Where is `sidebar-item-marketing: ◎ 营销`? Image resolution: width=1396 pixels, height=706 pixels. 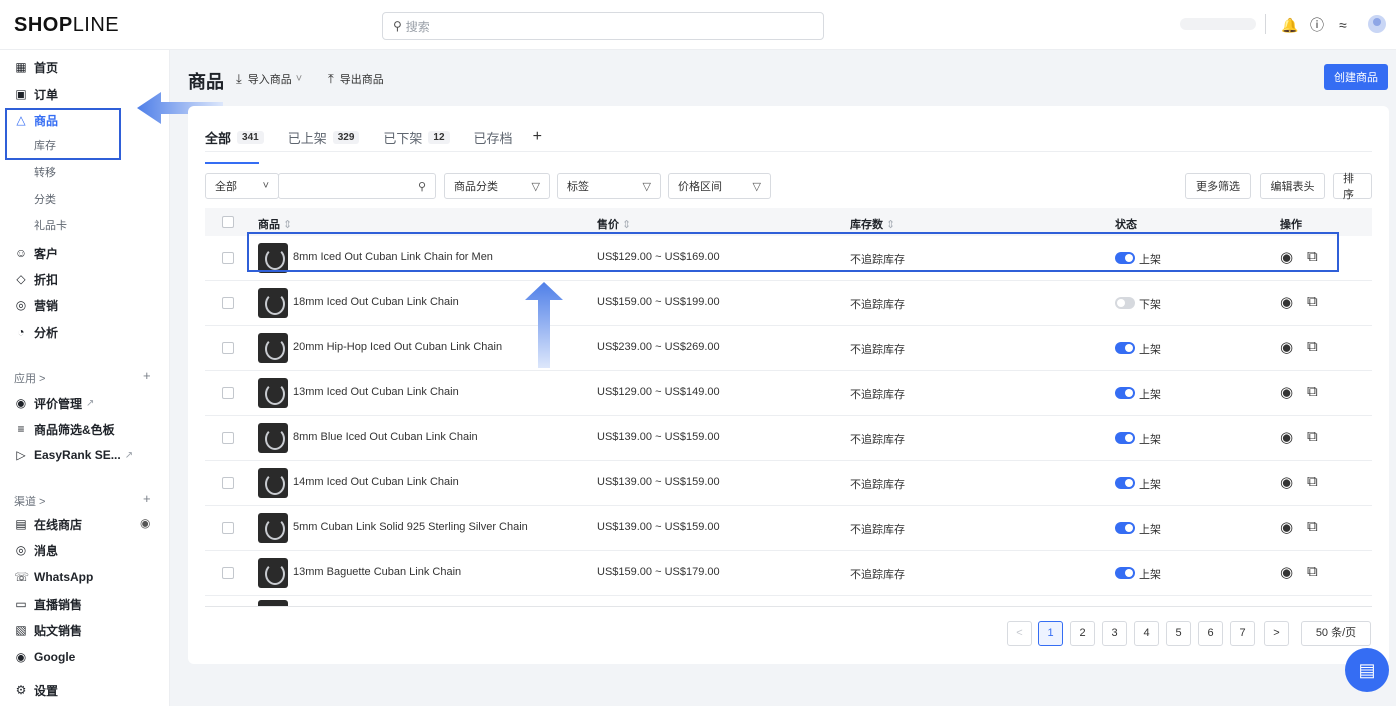 sidebar-item-marketing: ◎ 营销 is located at coordinates (36, 305).